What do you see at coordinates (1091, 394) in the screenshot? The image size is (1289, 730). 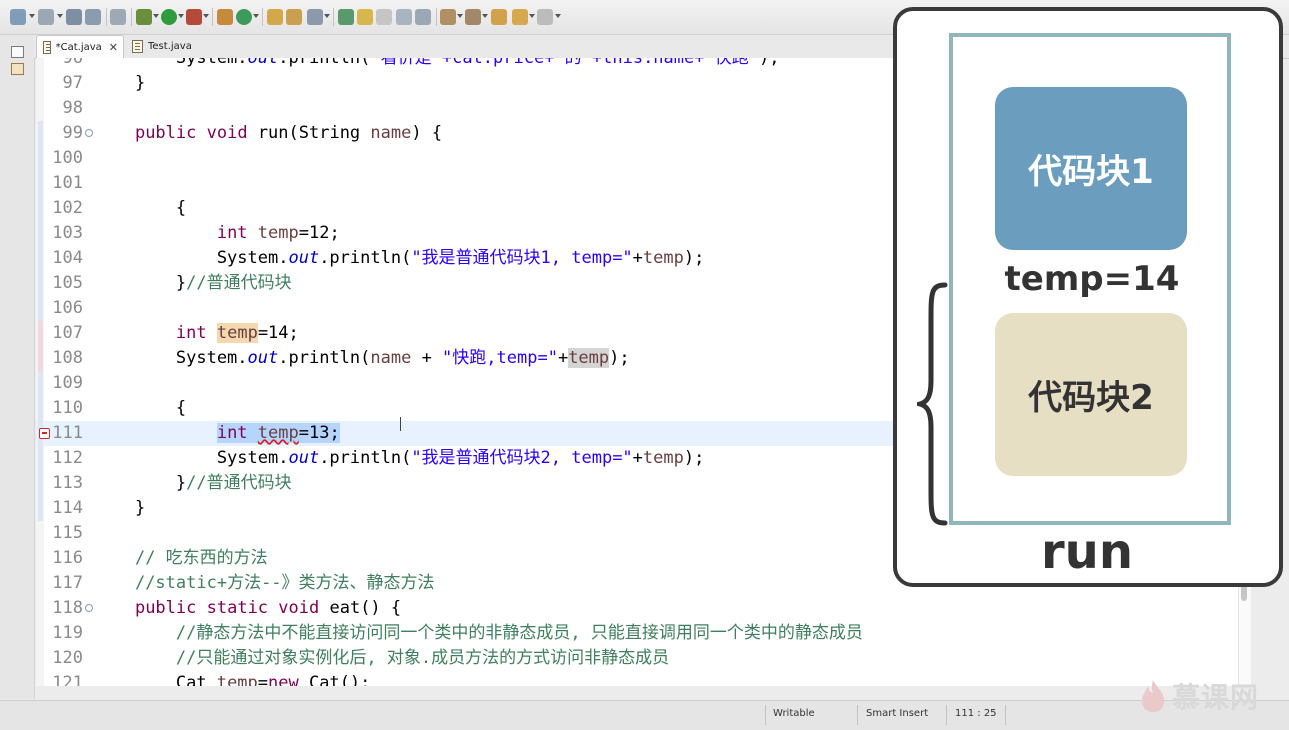 I see `code-block-2: 代码块2` at bounding box center [1091, 394].